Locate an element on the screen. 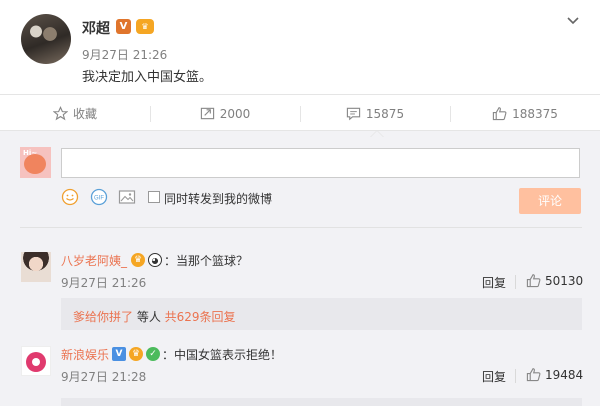  emoji-icon is located at coordinates (70, 197).